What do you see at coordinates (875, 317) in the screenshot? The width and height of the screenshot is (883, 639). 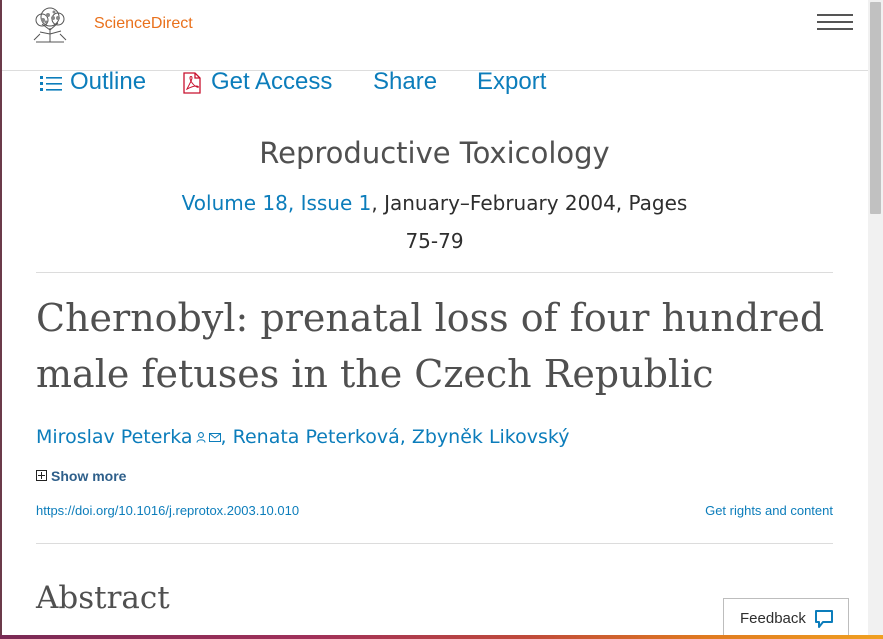 I see `vertical-scrollbar` at bounding box center [875, 317].